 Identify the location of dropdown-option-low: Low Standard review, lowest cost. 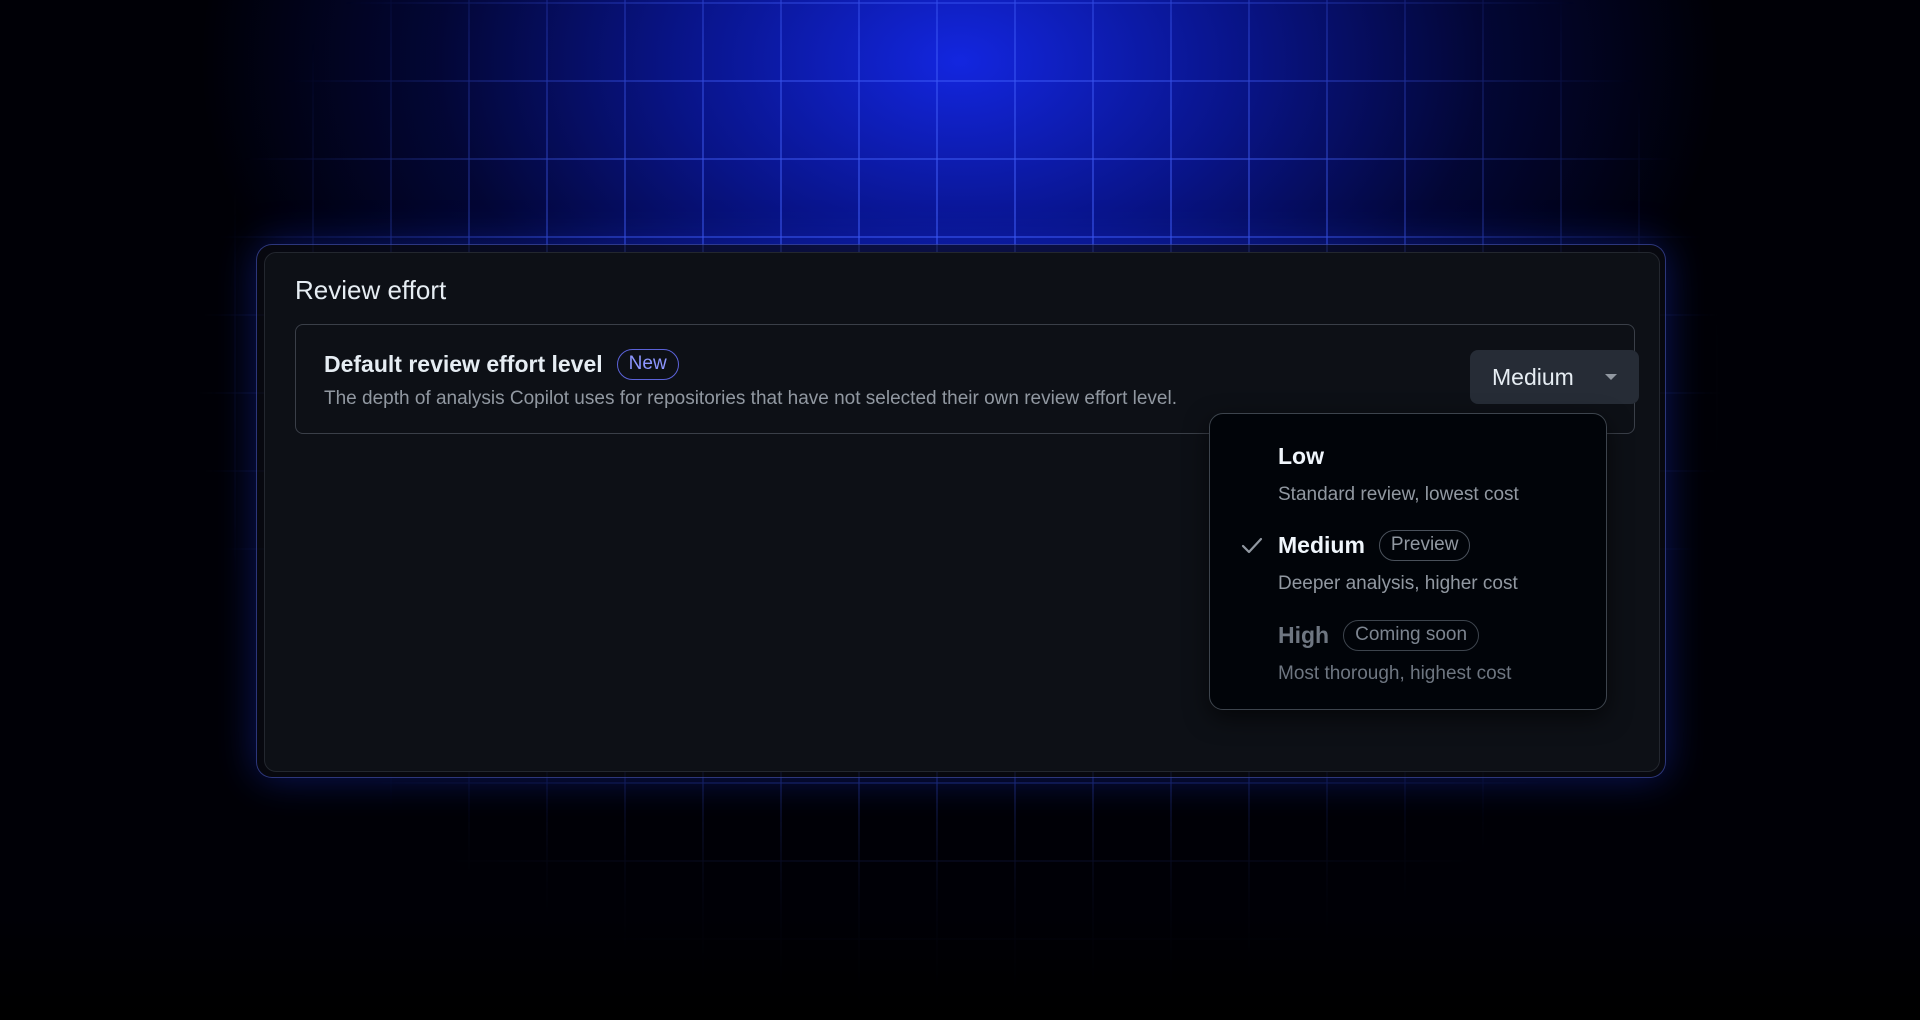
(1408, 482).